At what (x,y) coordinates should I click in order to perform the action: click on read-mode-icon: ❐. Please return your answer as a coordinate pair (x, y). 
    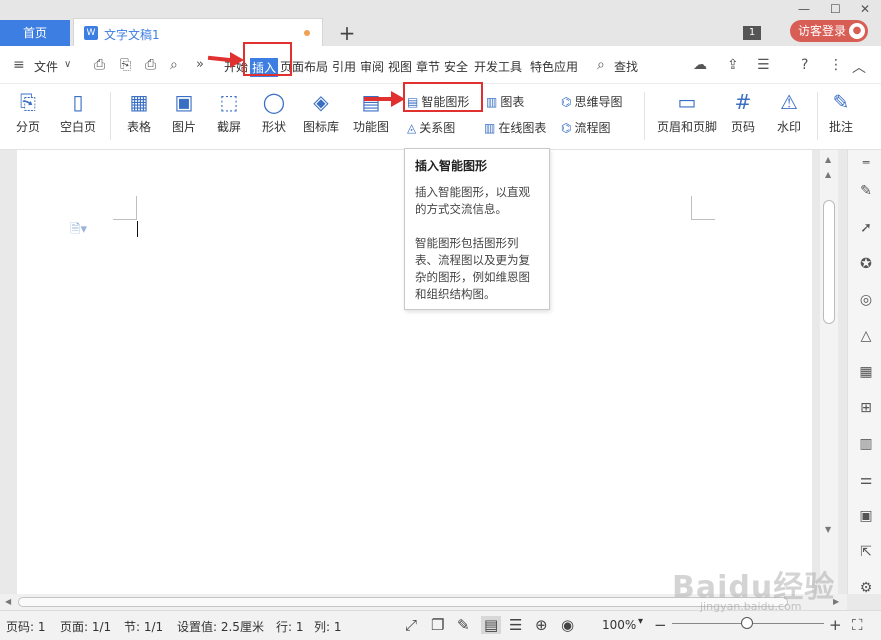
    Looking at the image, I should click on (437, 625).